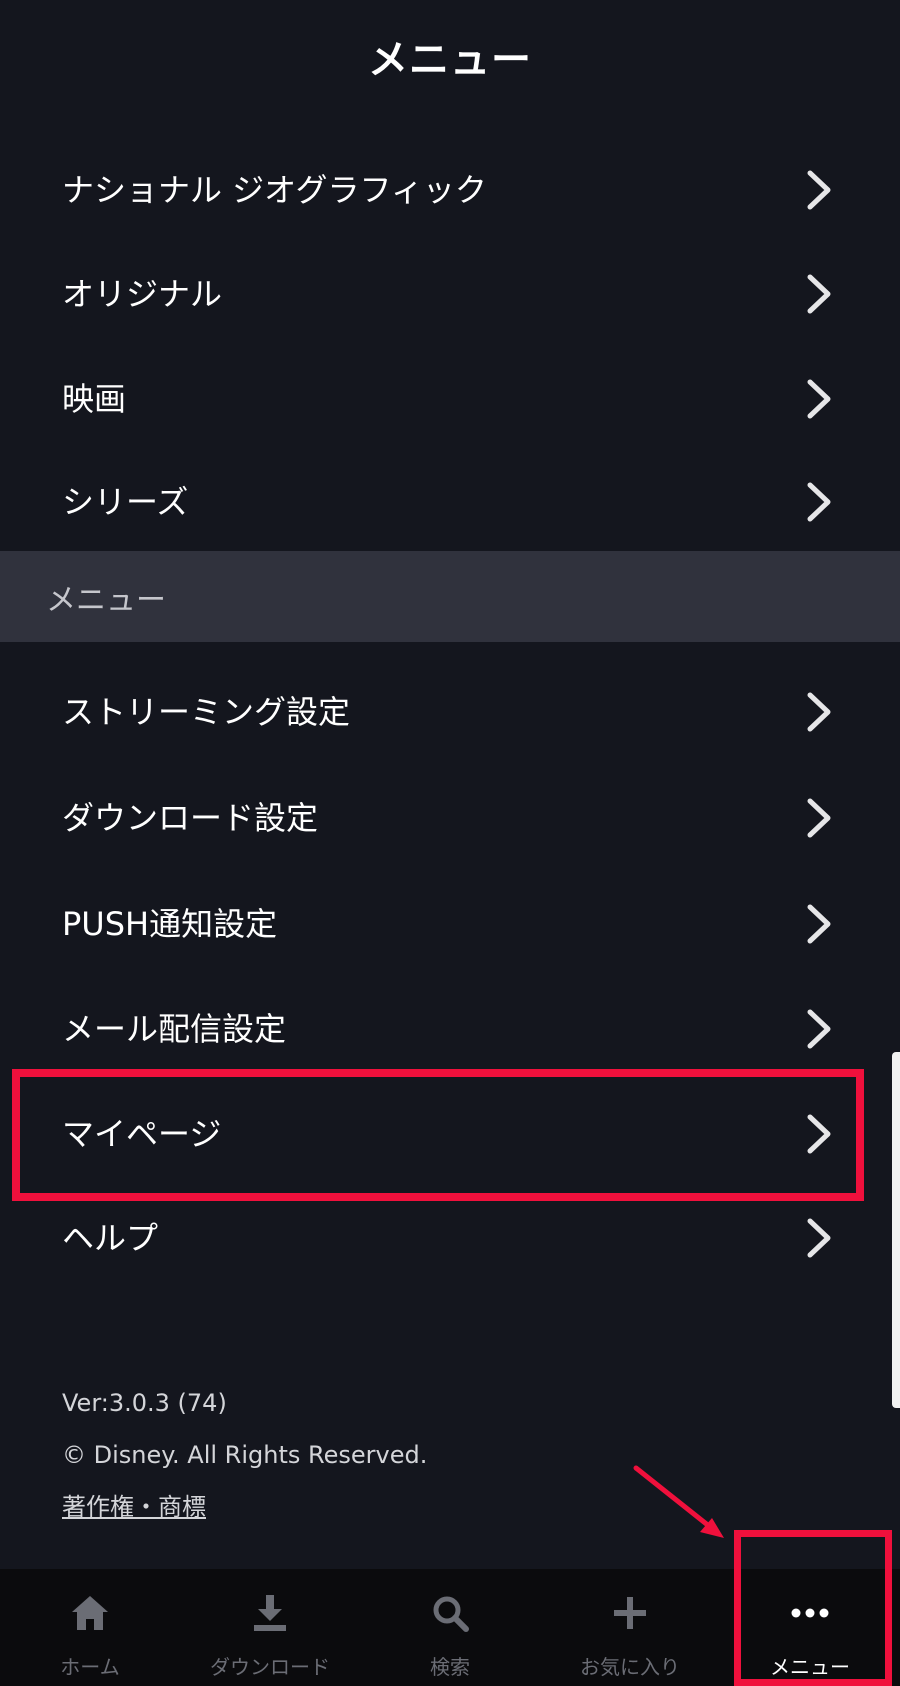 The height and width of the screenshot is (1686, 900). I want to click on menu-item-label: ストリーミング設定, so click(206, 712).